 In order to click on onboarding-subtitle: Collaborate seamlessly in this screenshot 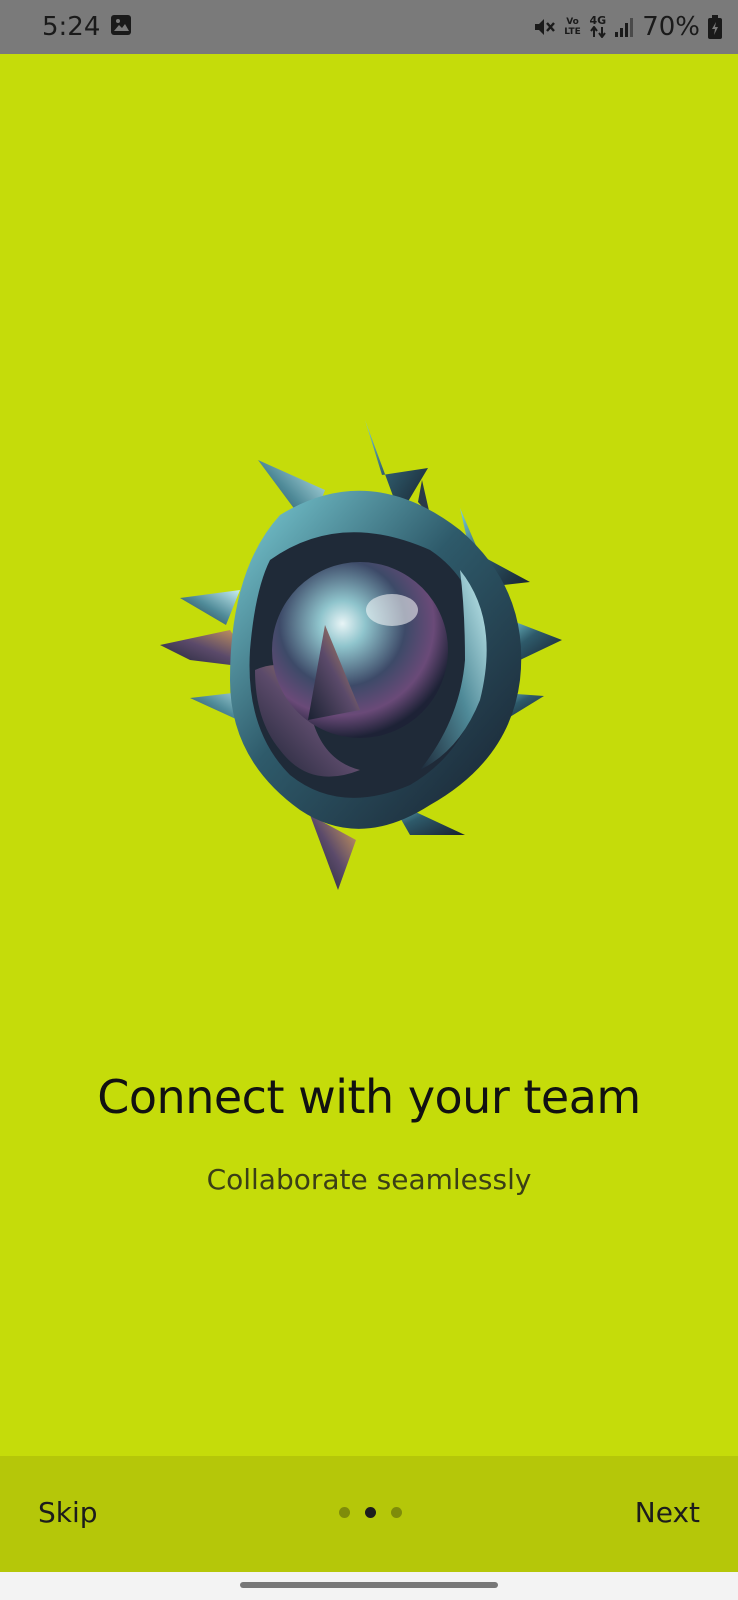, I will do `click(369, 1179)`.